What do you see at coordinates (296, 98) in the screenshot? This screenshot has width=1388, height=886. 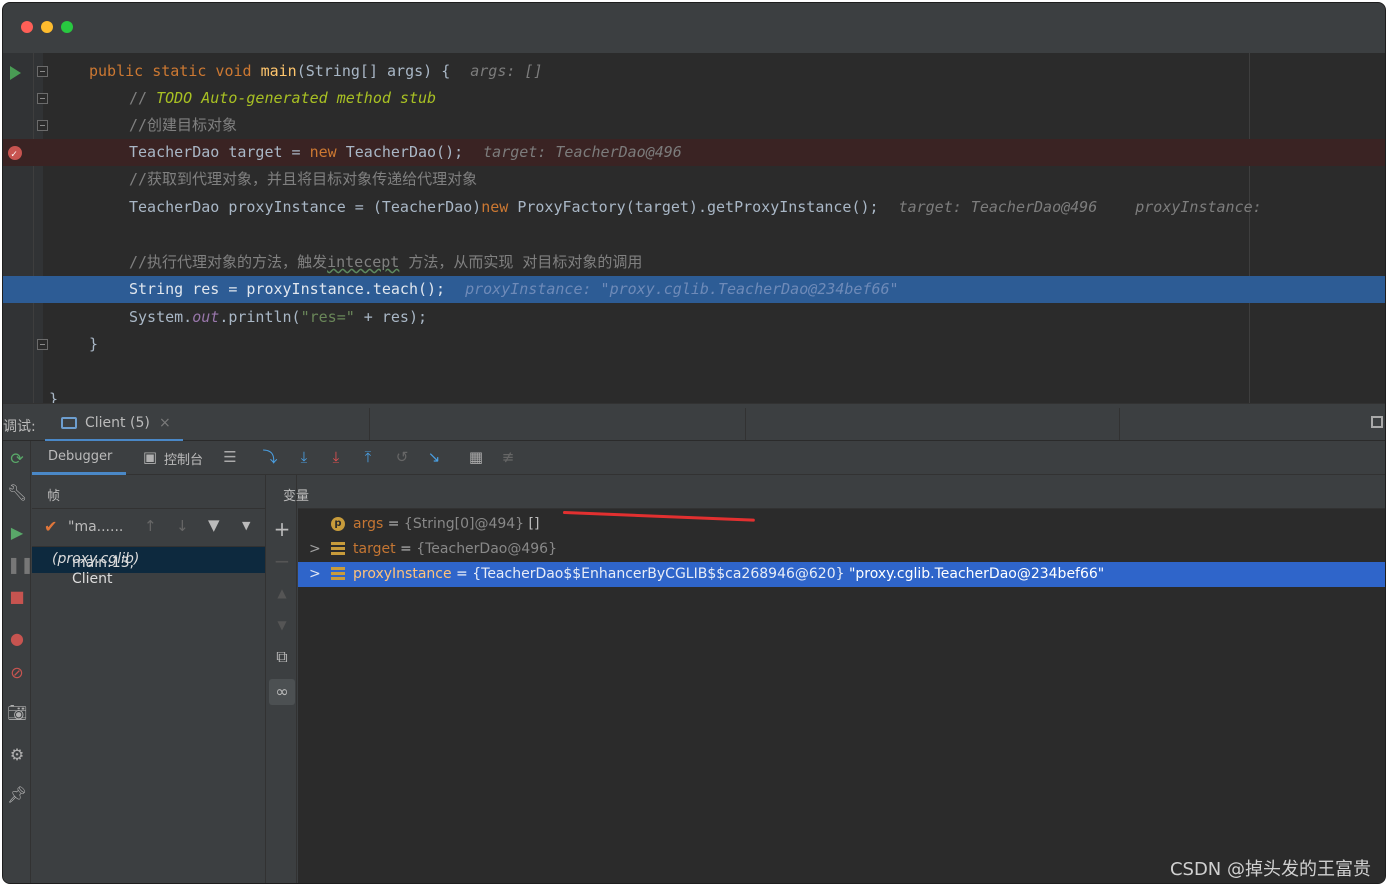 I see `todo-comment: TODO Auto-generated method stub` at bounding box center [296, 98].